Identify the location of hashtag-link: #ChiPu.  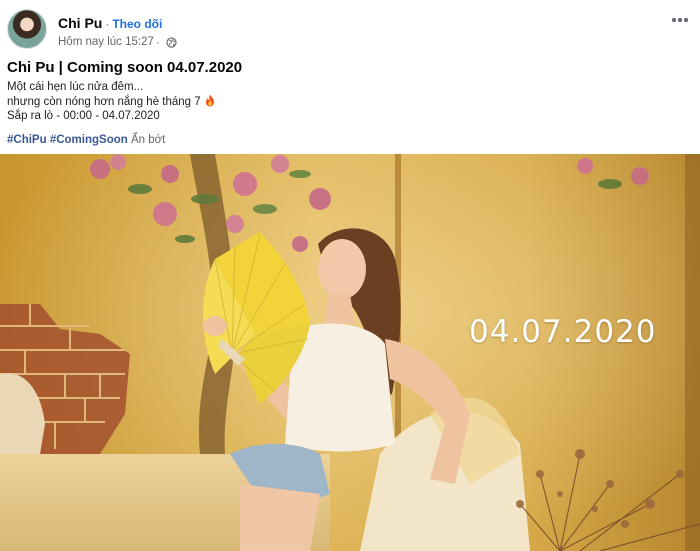
(27, 140).